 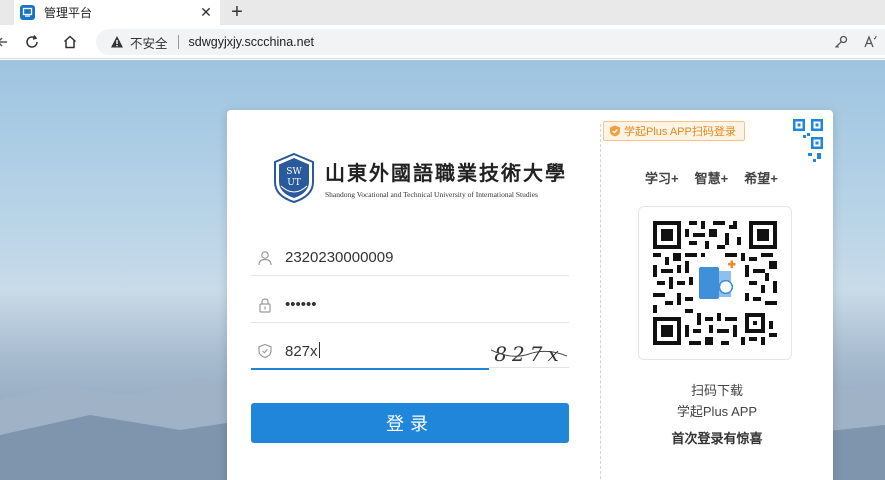 I want to click on new-tab-button: +, so click(x=237, y=12).